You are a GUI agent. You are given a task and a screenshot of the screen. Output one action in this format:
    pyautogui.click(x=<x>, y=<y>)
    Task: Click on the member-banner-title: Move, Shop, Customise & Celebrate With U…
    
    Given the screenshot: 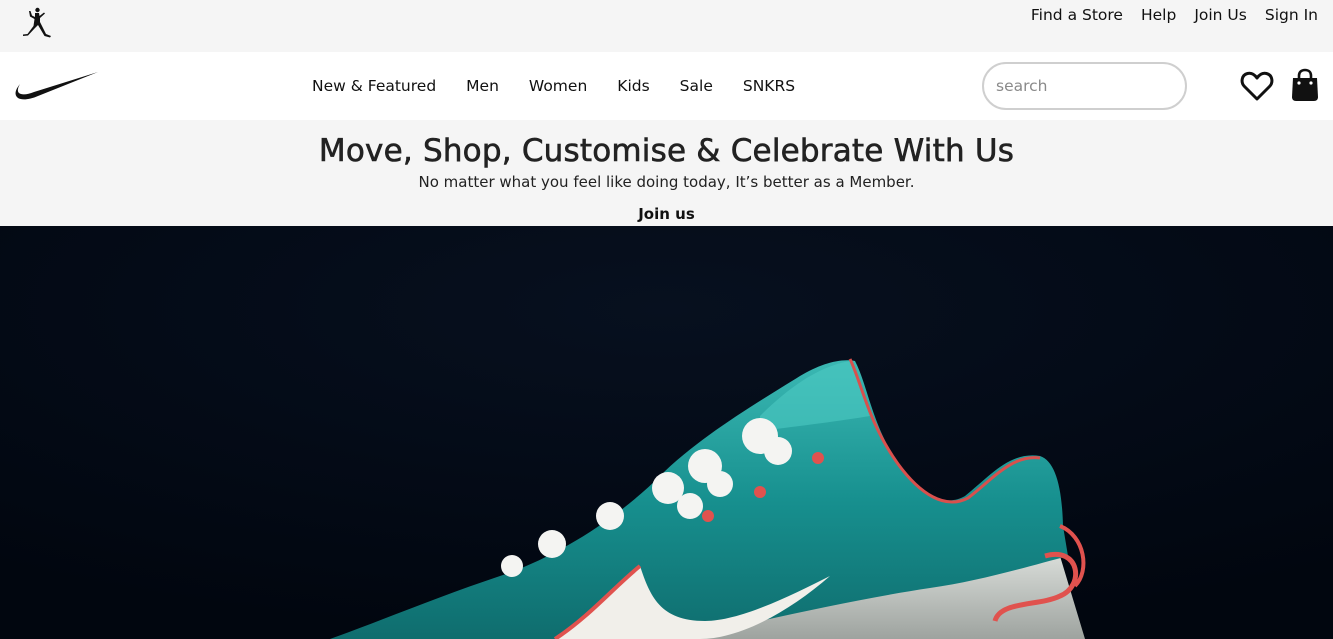 What is the action you would take?
    pyautogui.click(x=666, y=151)
    